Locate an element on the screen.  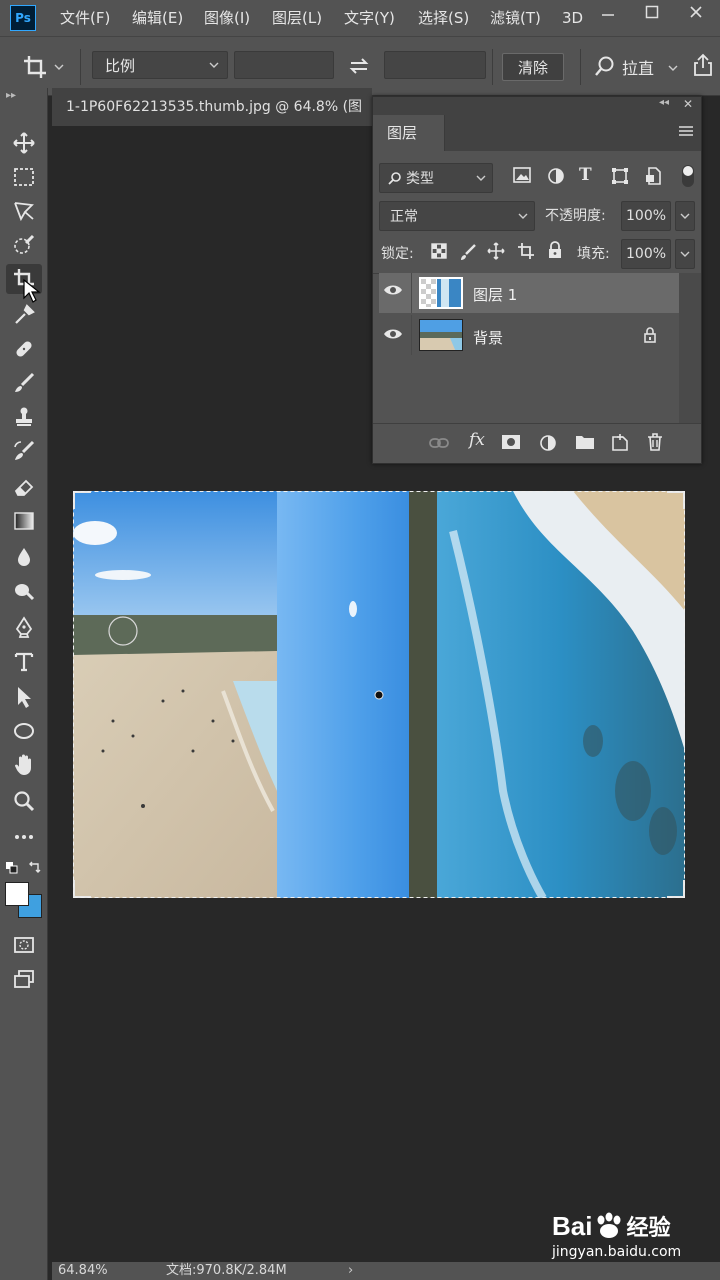
lock-position-icon is located at coordinates (496, 253).